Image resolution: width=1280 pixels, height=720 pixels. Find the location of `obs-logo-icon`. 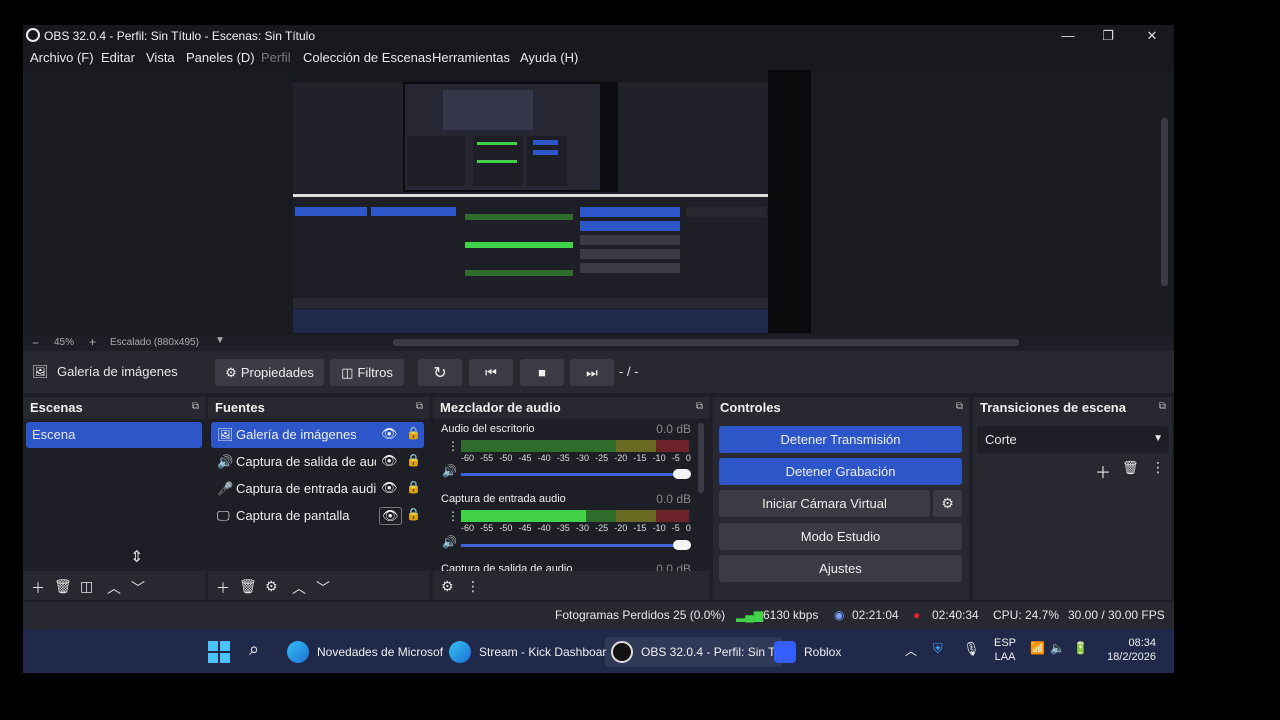

obs-logo-icon is located at coordinates (33, 35).